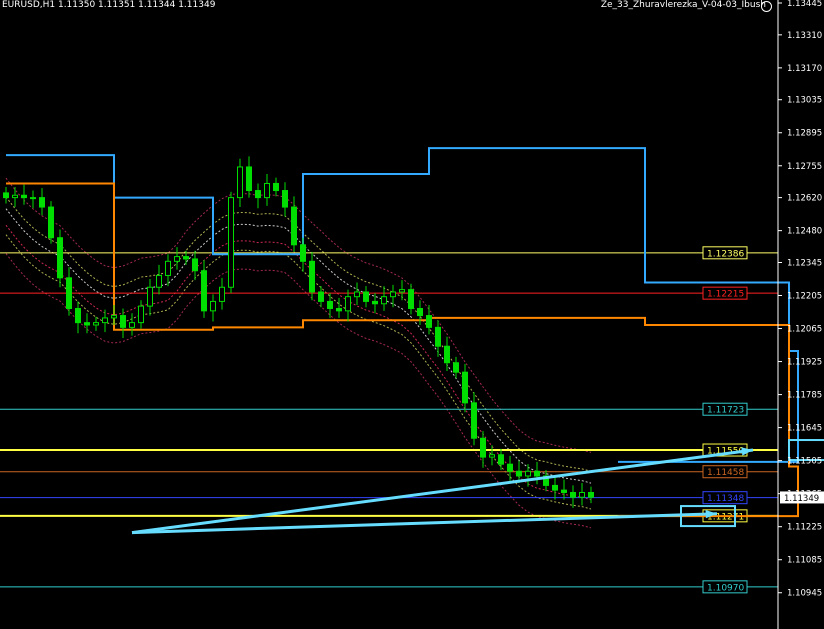 This screenshot has height=629, width=824. What do you see at coordinates (725, 588) in the screenshot?
I see `level-label: 1.10970` at bounding box center [725, 588].